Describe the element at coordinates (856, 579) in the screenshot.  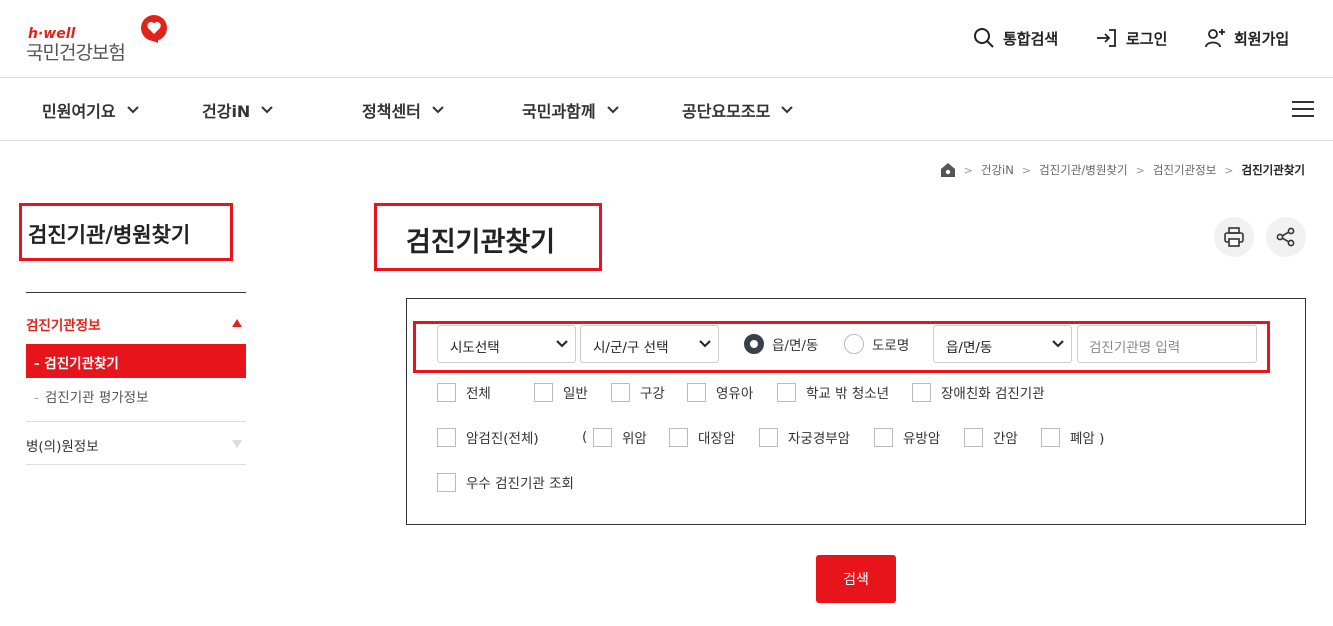
I see `search-button: 검색` at that location.